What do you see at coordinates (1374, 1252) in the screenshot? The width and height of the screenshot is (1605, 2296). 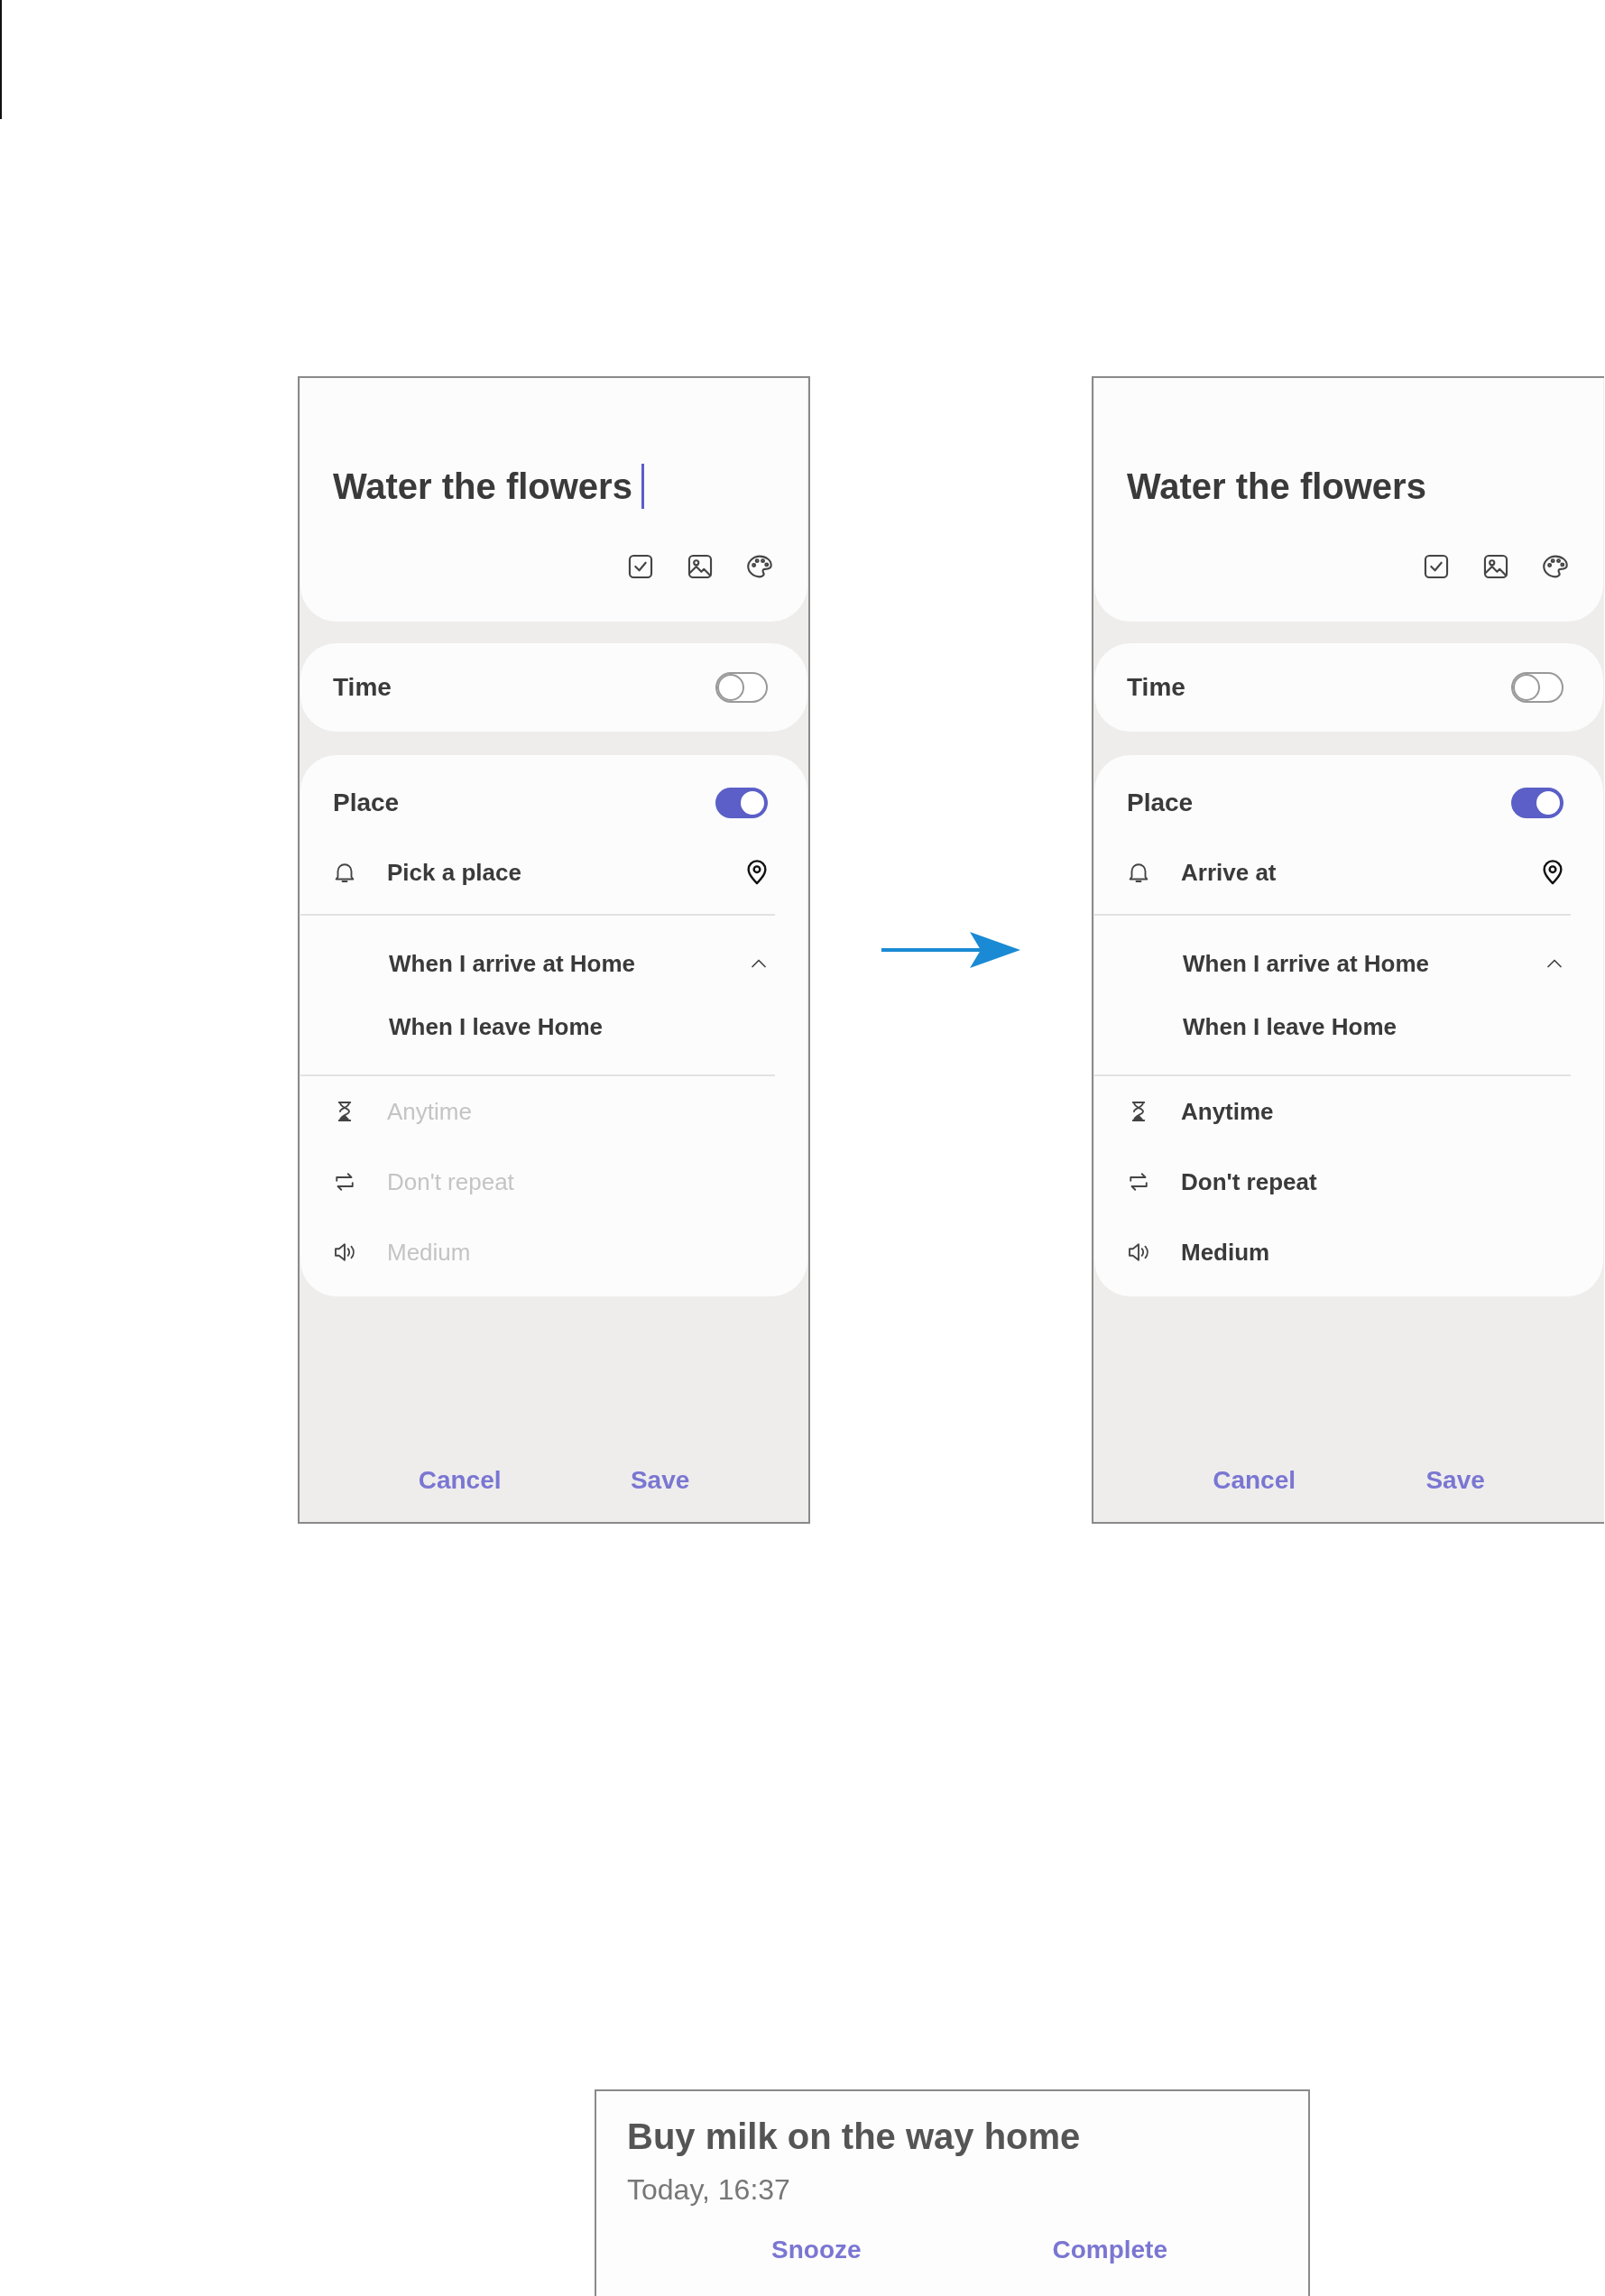 I see `setting-item: Medium` at bounding box center [1374, 1252].